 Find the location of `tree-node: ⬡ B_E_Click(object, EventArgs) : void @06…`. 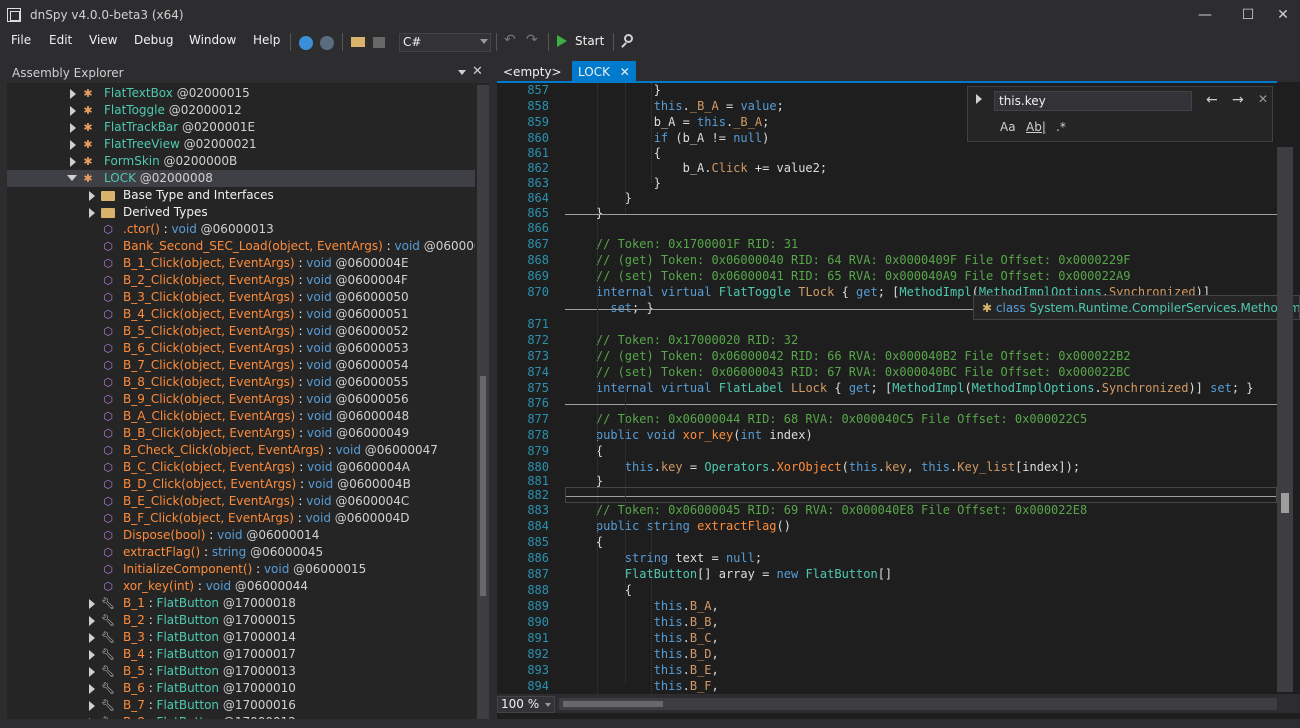

tree-node: ⬡ B_E_Click(object, EventArgs) : void @06… is located at coordinates (241, 501).